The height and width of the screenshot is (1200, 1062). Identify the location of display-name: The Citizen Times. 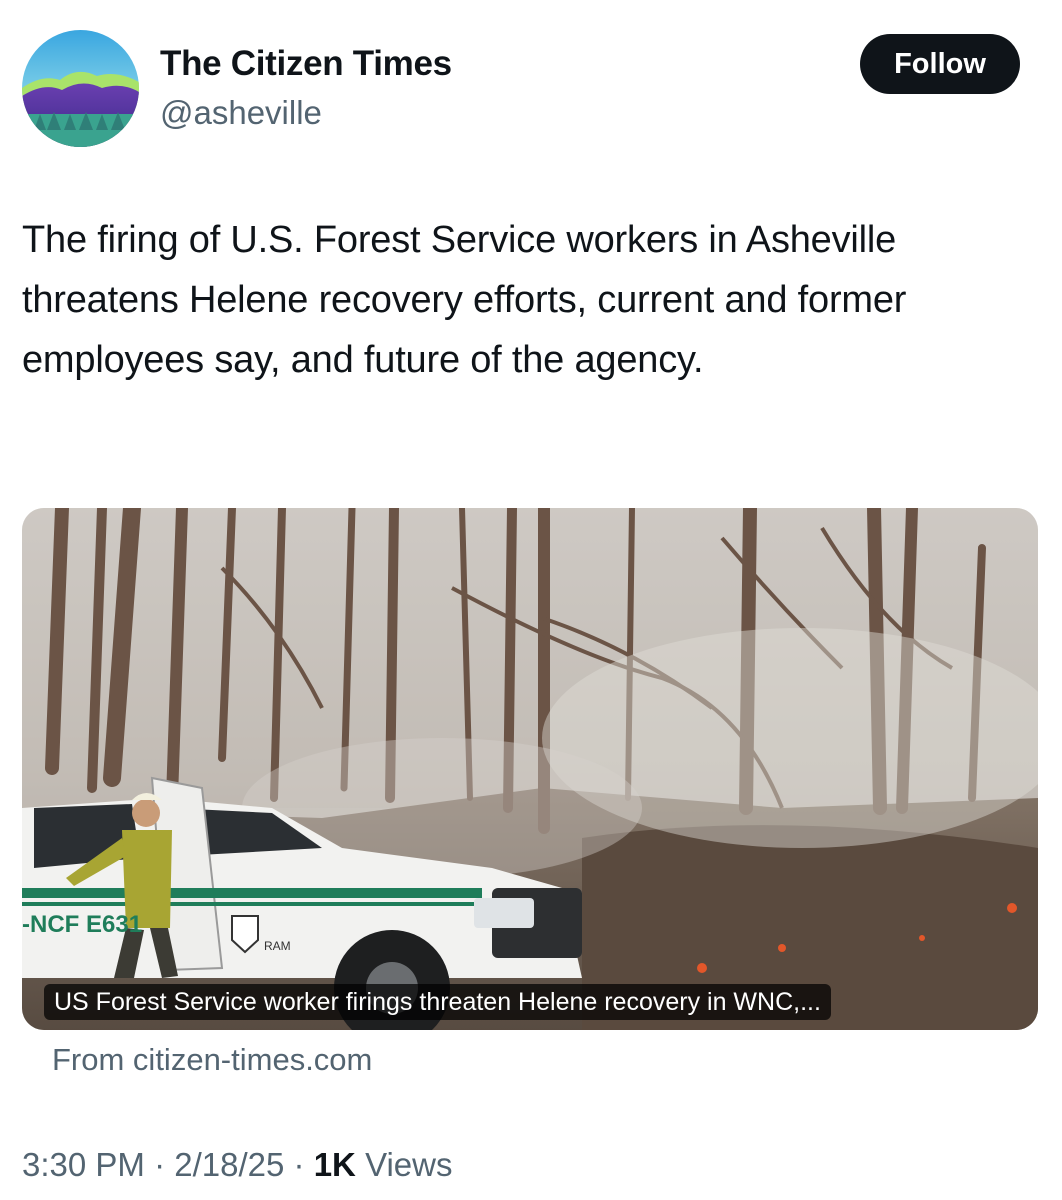
(306, 64).